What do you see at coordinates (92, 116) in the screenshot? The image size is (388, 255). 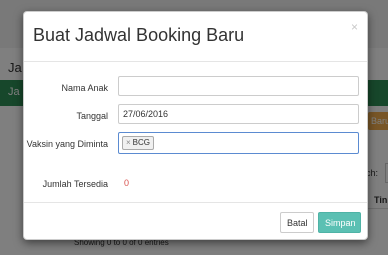 I see `tanggal-label: Tanggal` at bounding box center [92, 116].